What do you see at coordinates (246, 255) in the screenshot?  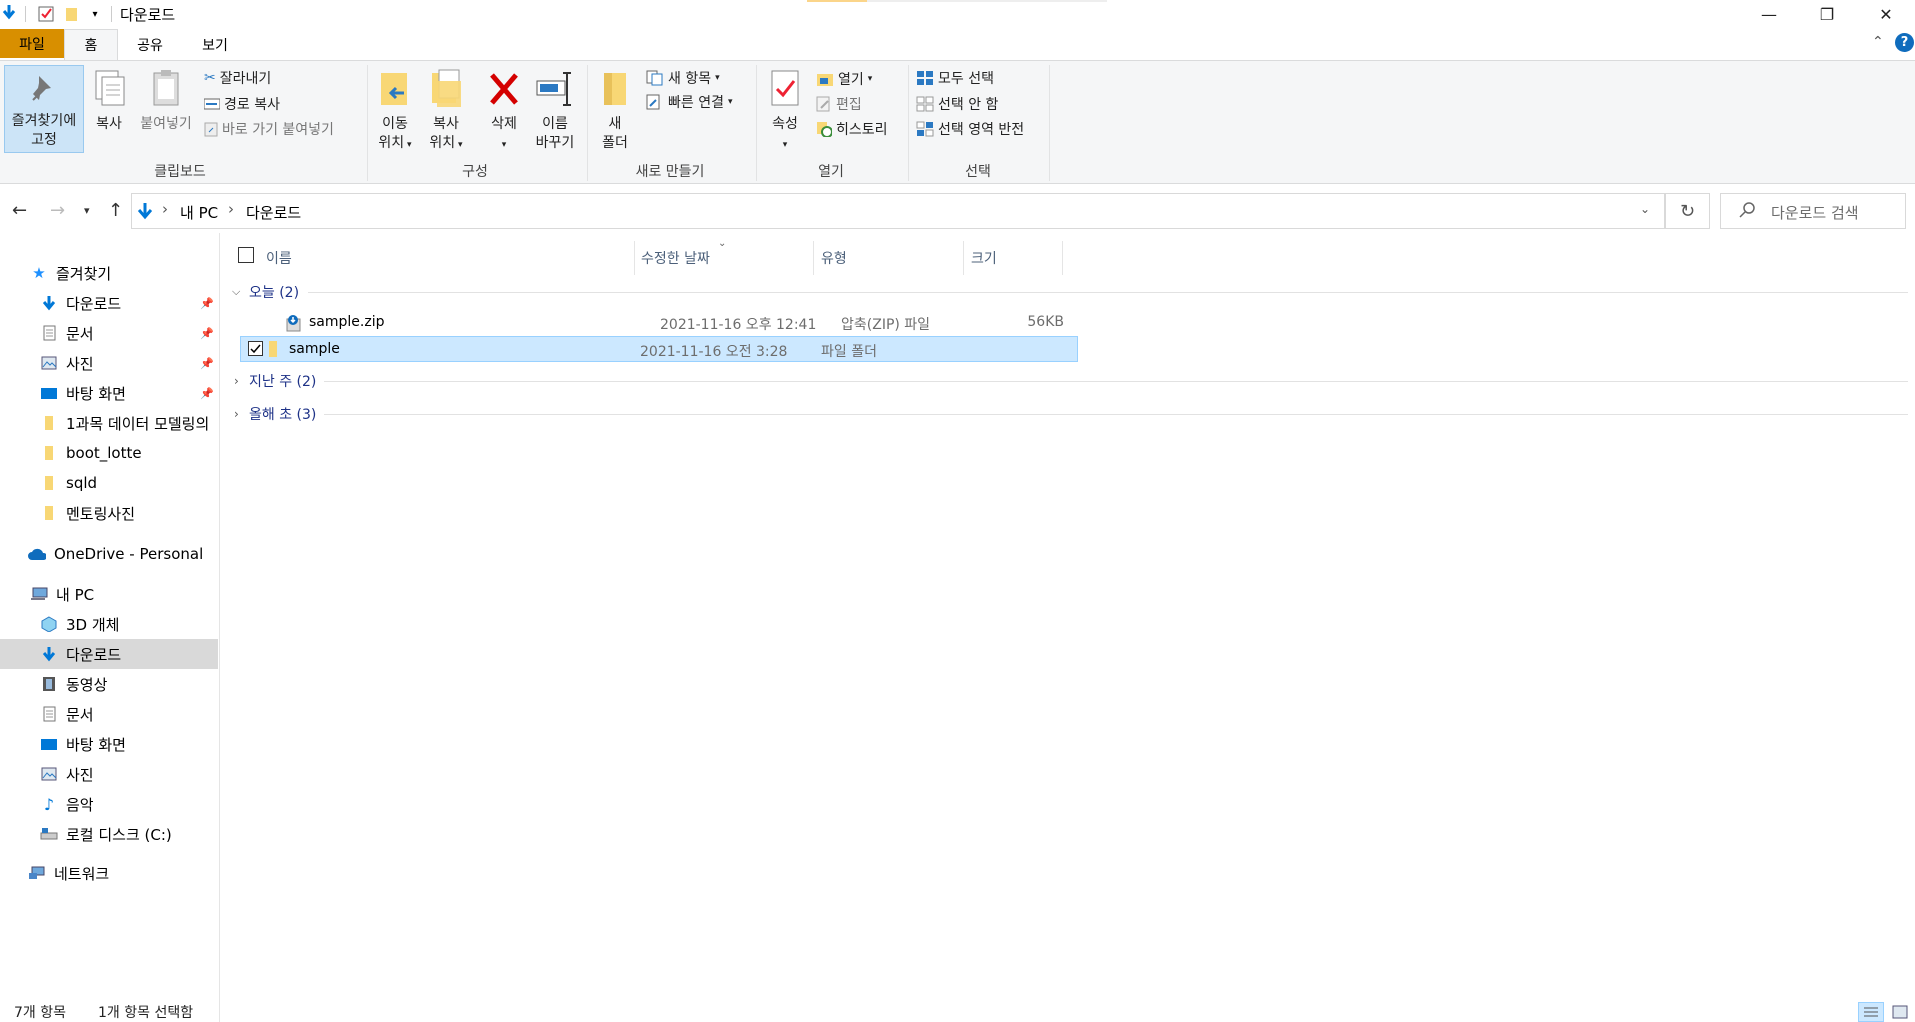 I see `select-all-checkbox` at bounding box center [246, 255].